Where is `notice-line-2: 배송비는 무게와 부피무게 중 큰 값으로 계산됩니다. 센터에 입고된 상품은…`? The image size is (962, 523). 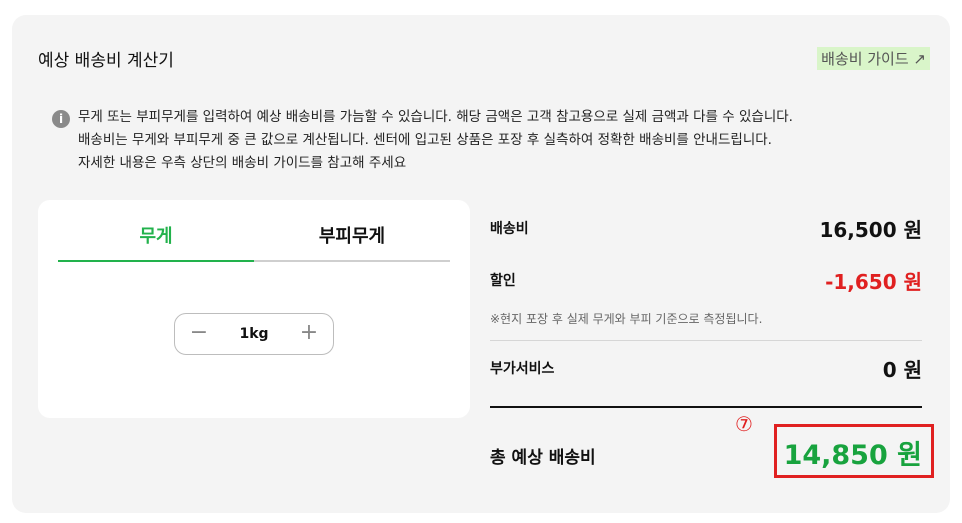 notice-line-2: 배송비는 무게와 부피무게 중 큰 값으로 계산됩니다. 센터에 입고된 상품은… is located at coordinates (425, 140).